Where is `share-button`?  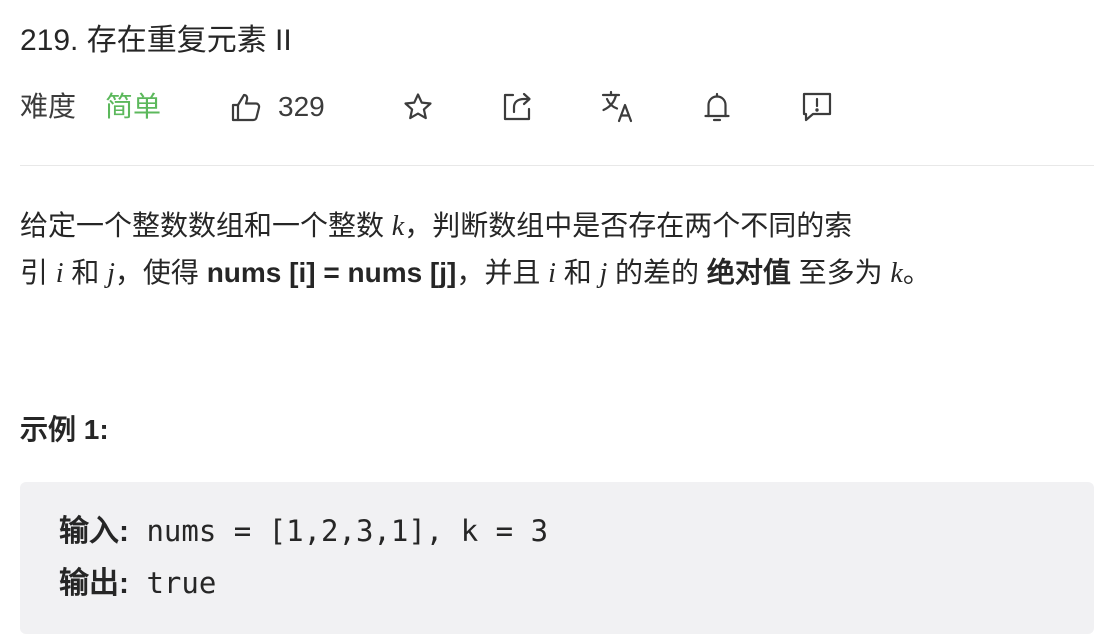
share-button is located at coordinates (517, 107).